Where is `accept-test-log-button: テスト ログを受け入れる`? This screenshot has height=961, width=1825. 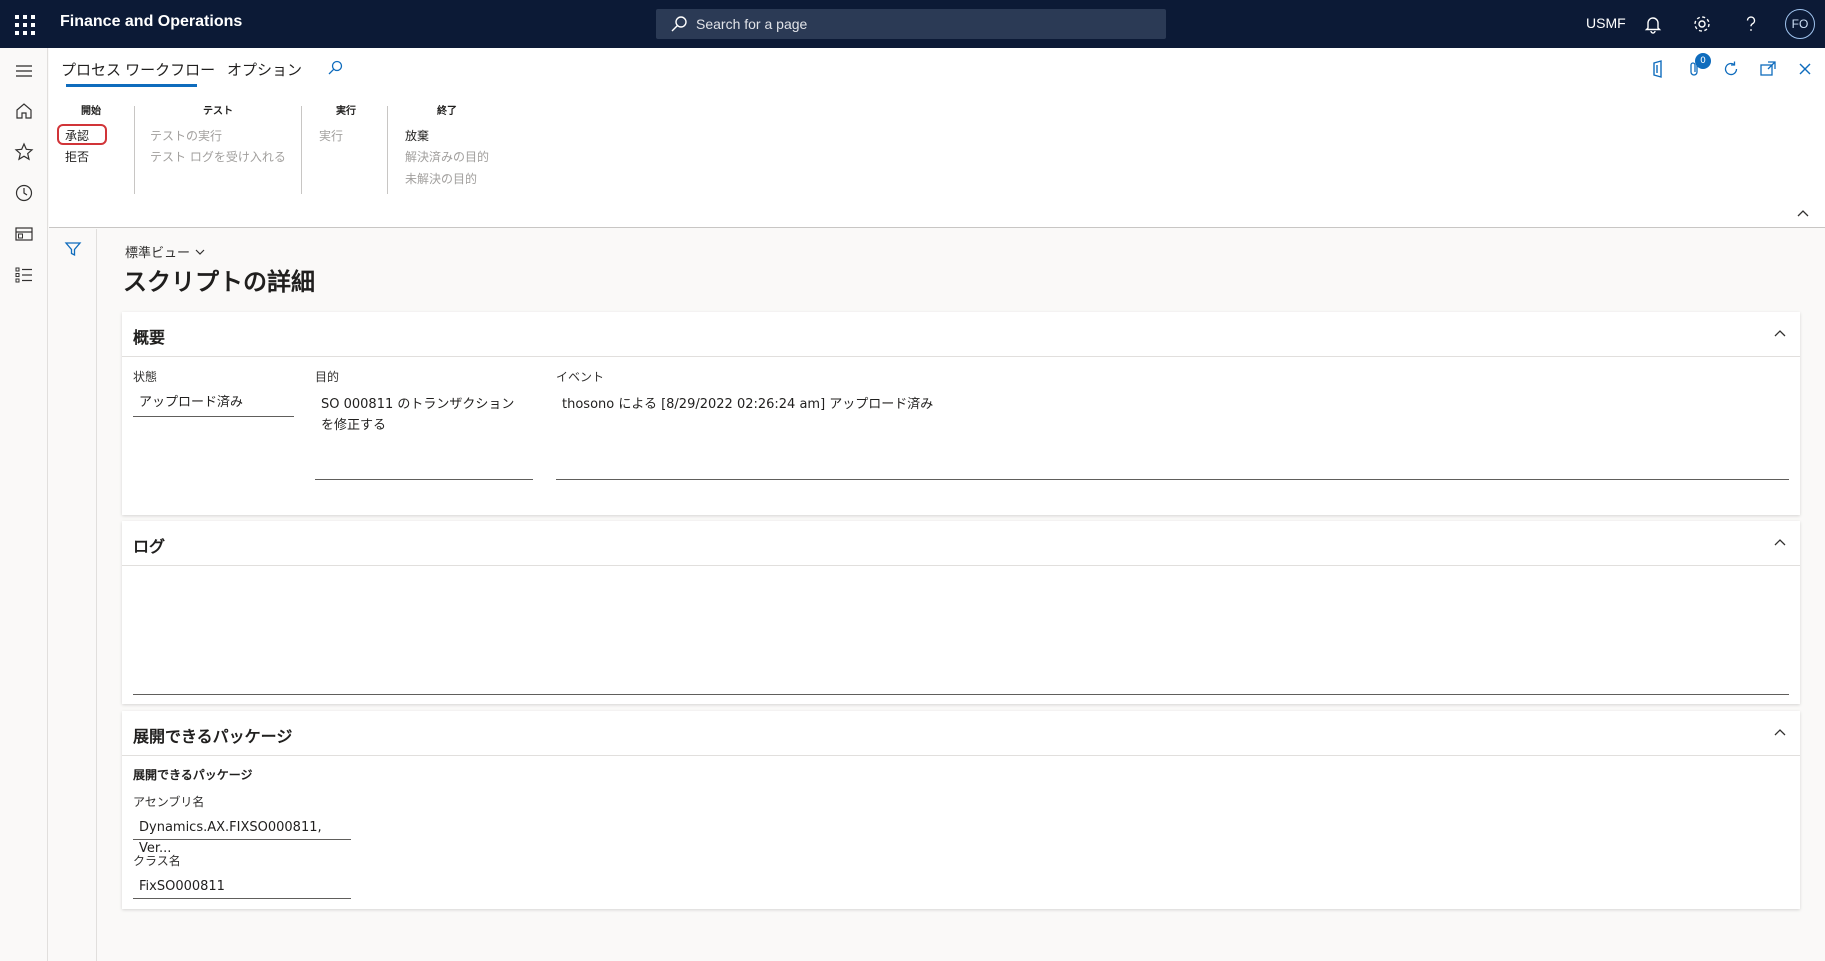 accept-test-log-button: テスト ログを受け入れる is located at coordinates (218, 156).